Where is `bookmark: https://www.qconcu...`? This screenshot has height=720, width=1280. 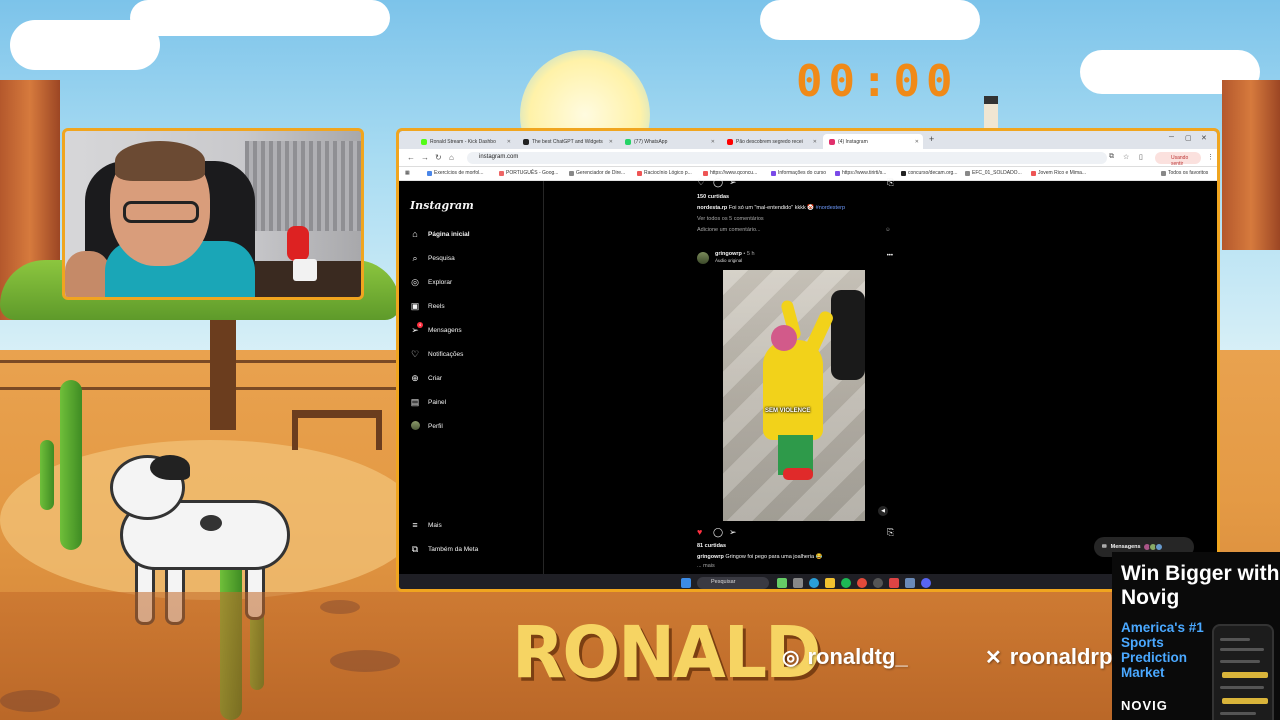
bookmark: https://www.qconcu... is located at coordinates (730, 173).